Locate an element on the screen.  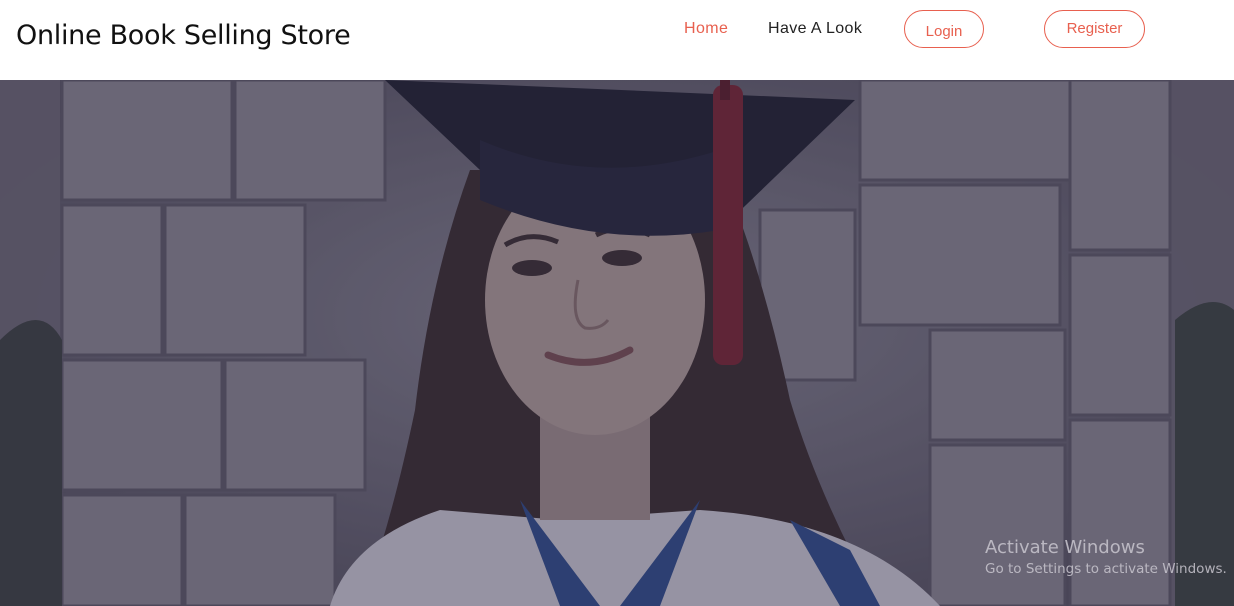
register-button: Register is located at coordinates (1094, 29).